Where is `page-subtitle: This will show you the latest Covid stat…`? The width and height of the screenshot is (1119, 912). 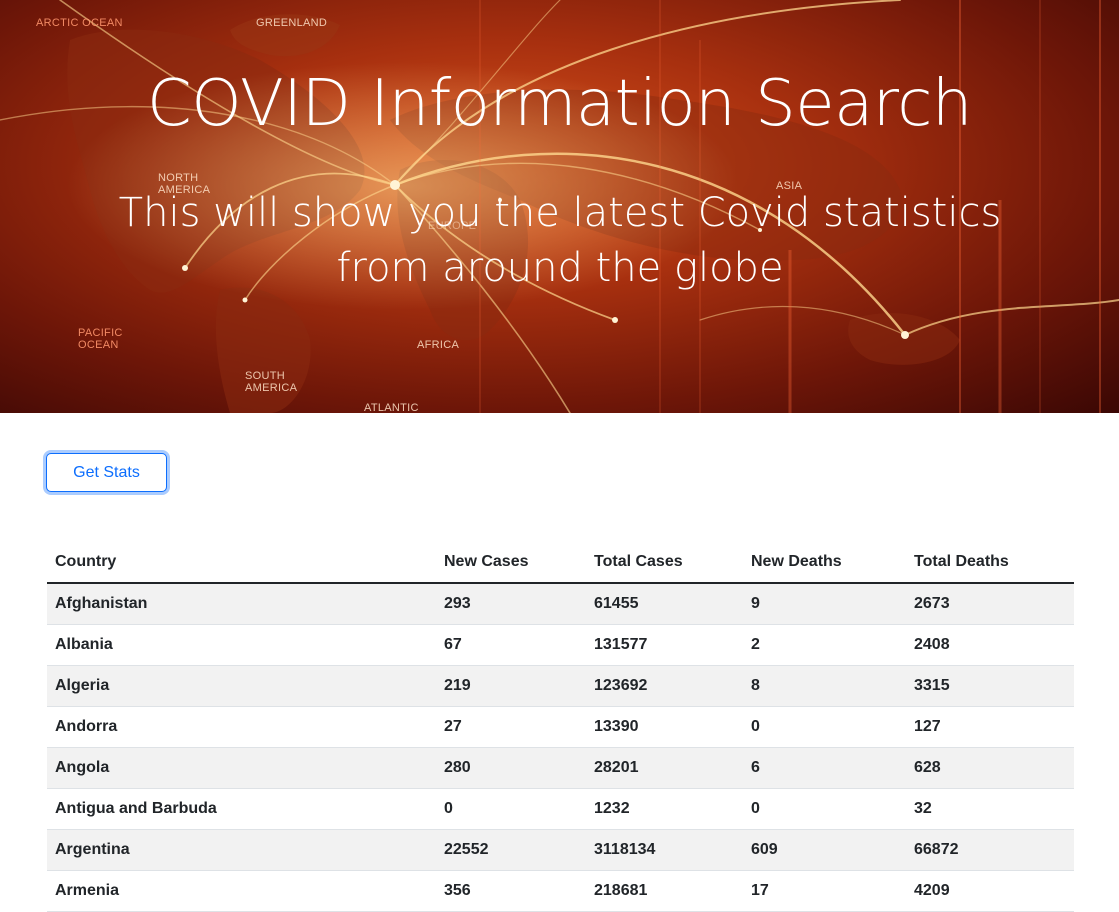
page-subtitle: This will show you the latest Covid stat… is located at coordinates (560, 240).